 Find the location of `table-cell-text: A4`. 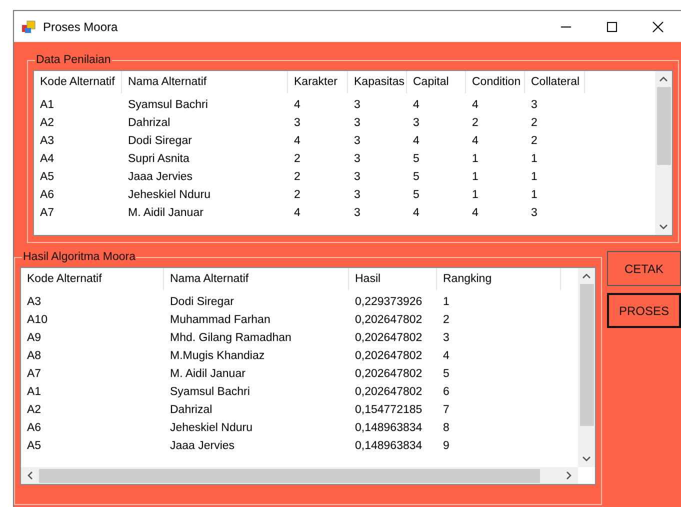

table-cell-text: A4 is located at coordinates (47, 159).